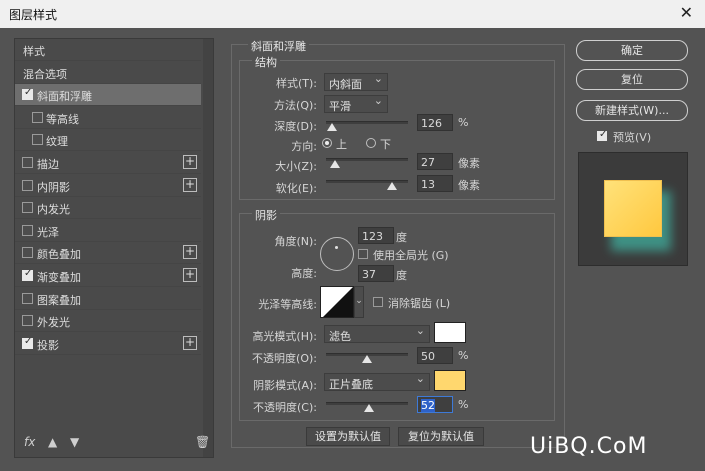  I want to click on size-input: 27, so click(435, 161).